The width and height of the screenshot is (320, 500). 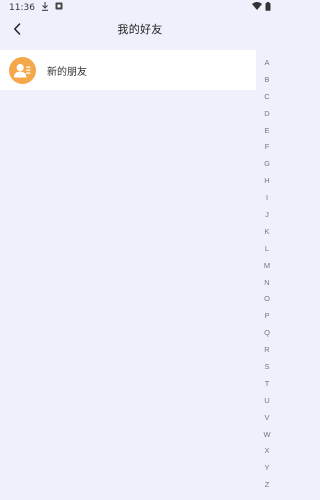 I want to click on chevron-left-icon, so click(x=17, y=29).